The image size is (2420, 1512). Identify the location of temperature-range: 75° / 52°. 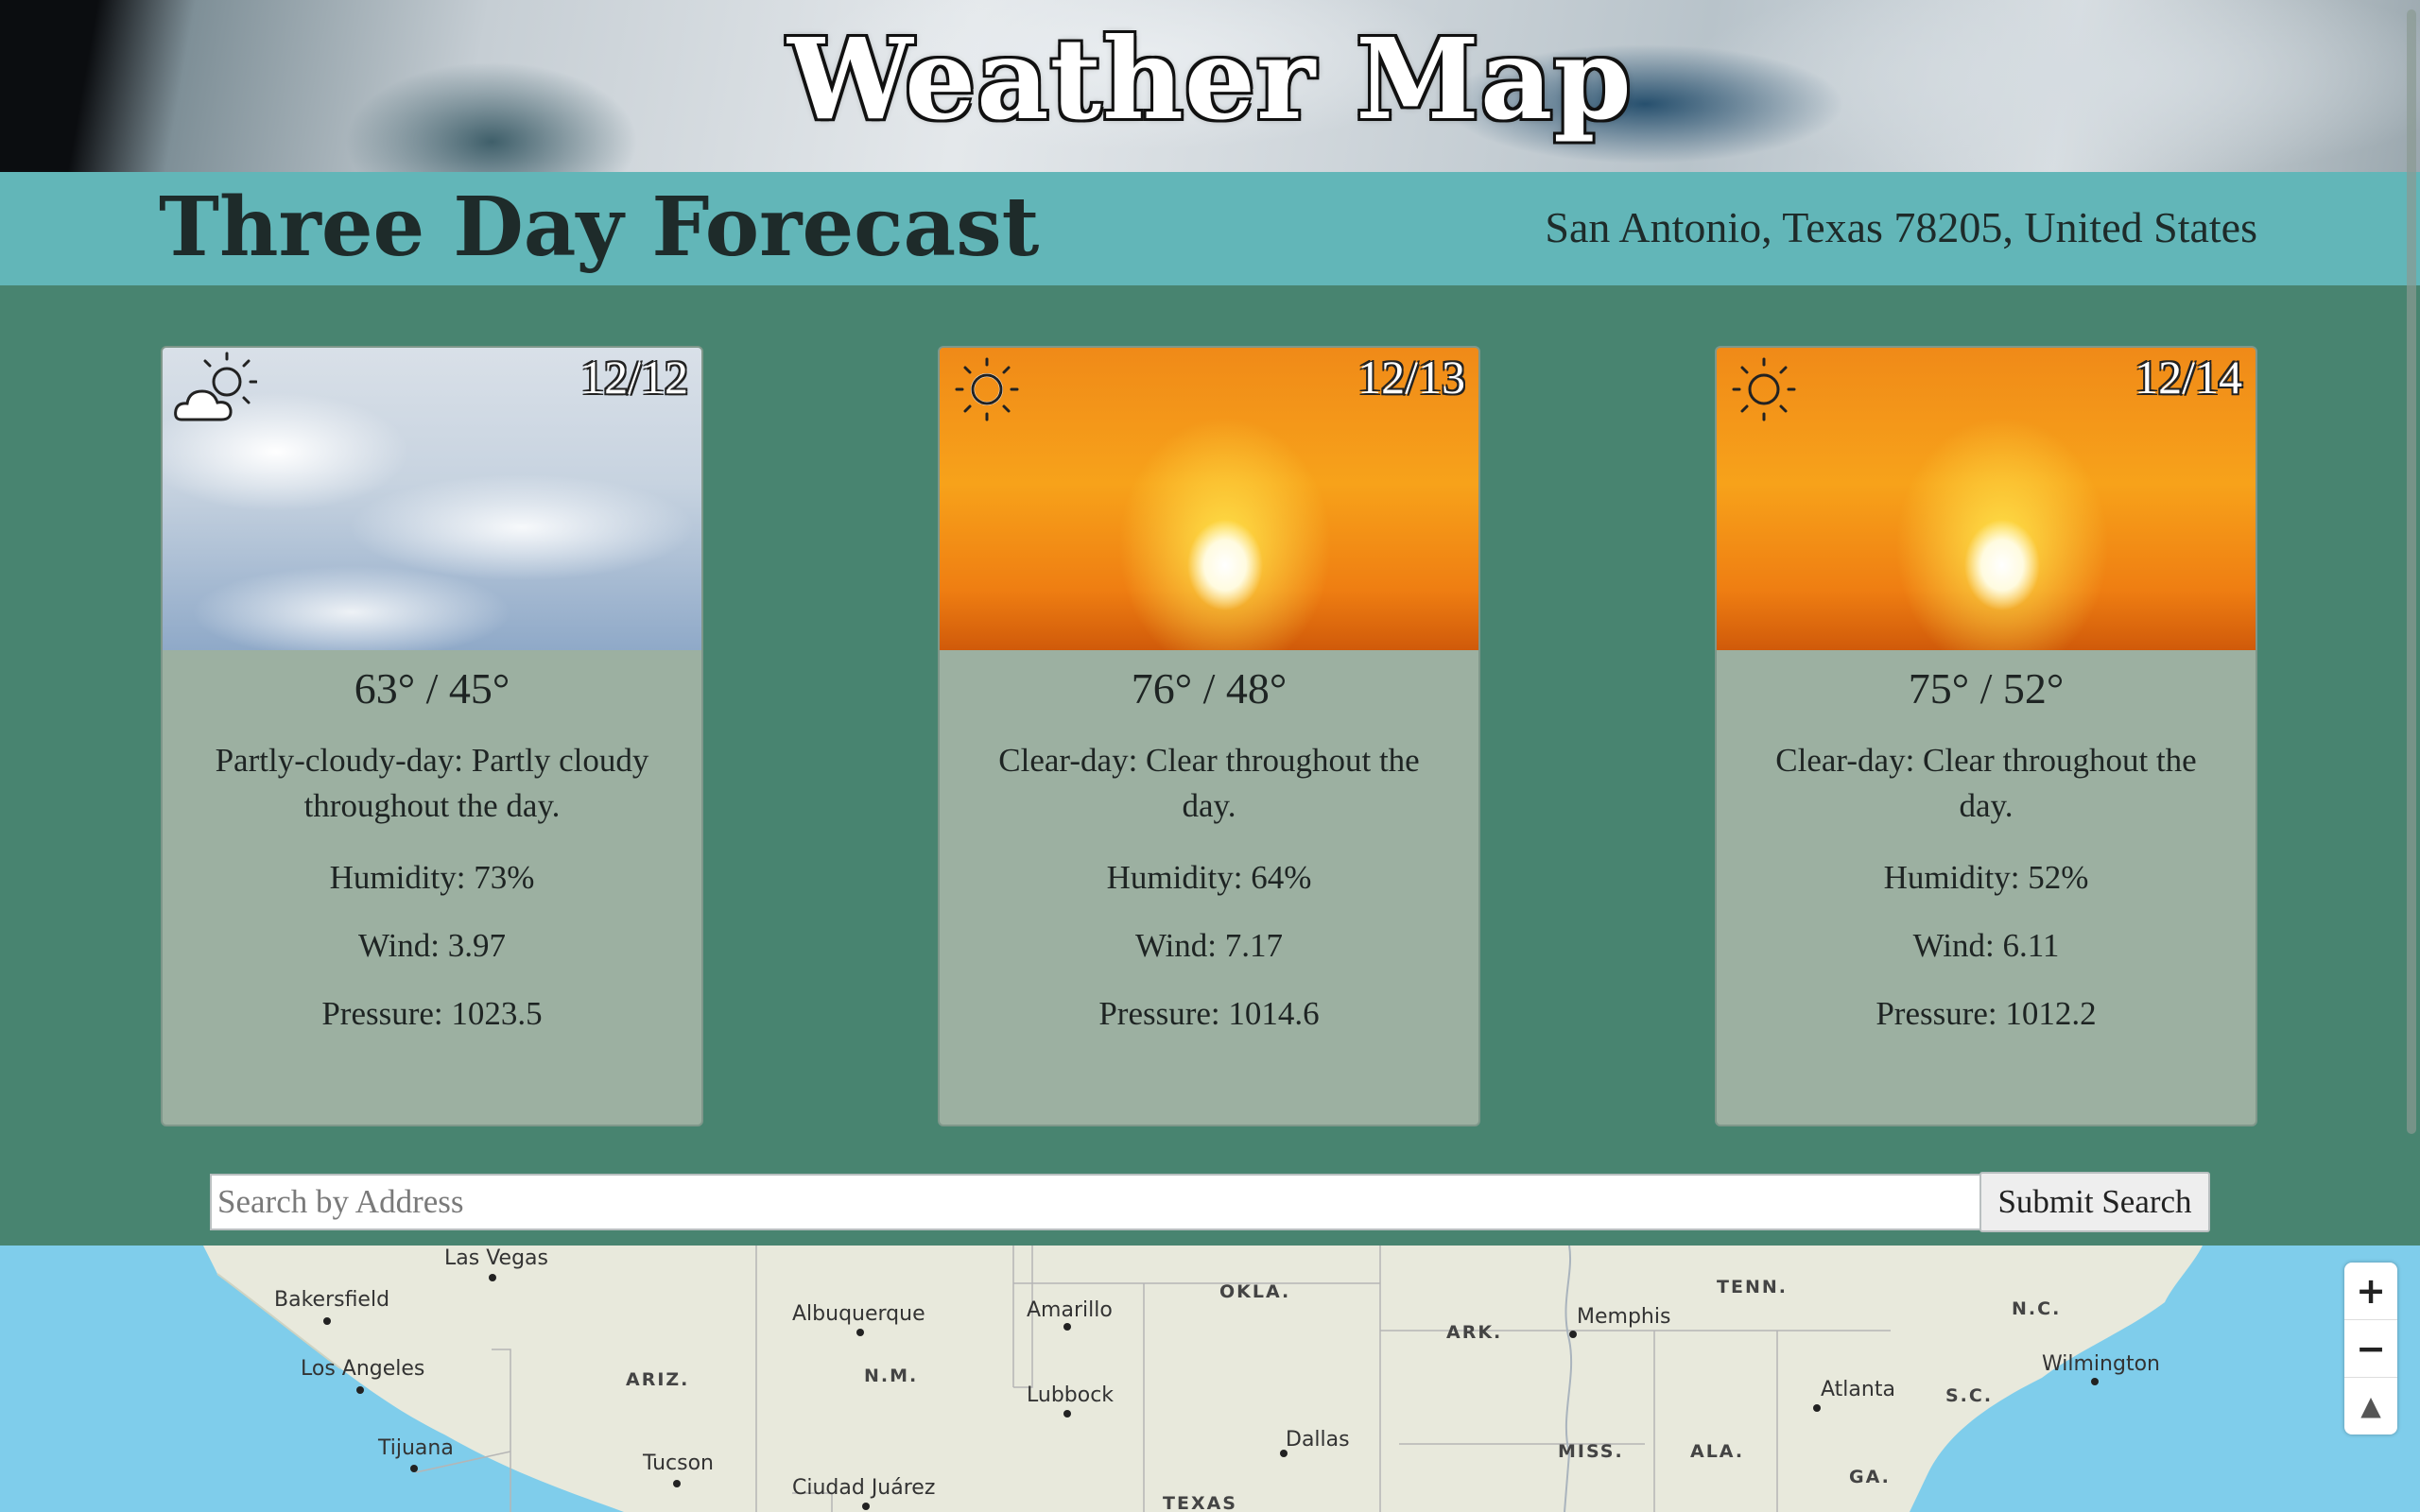
(1986, 688).